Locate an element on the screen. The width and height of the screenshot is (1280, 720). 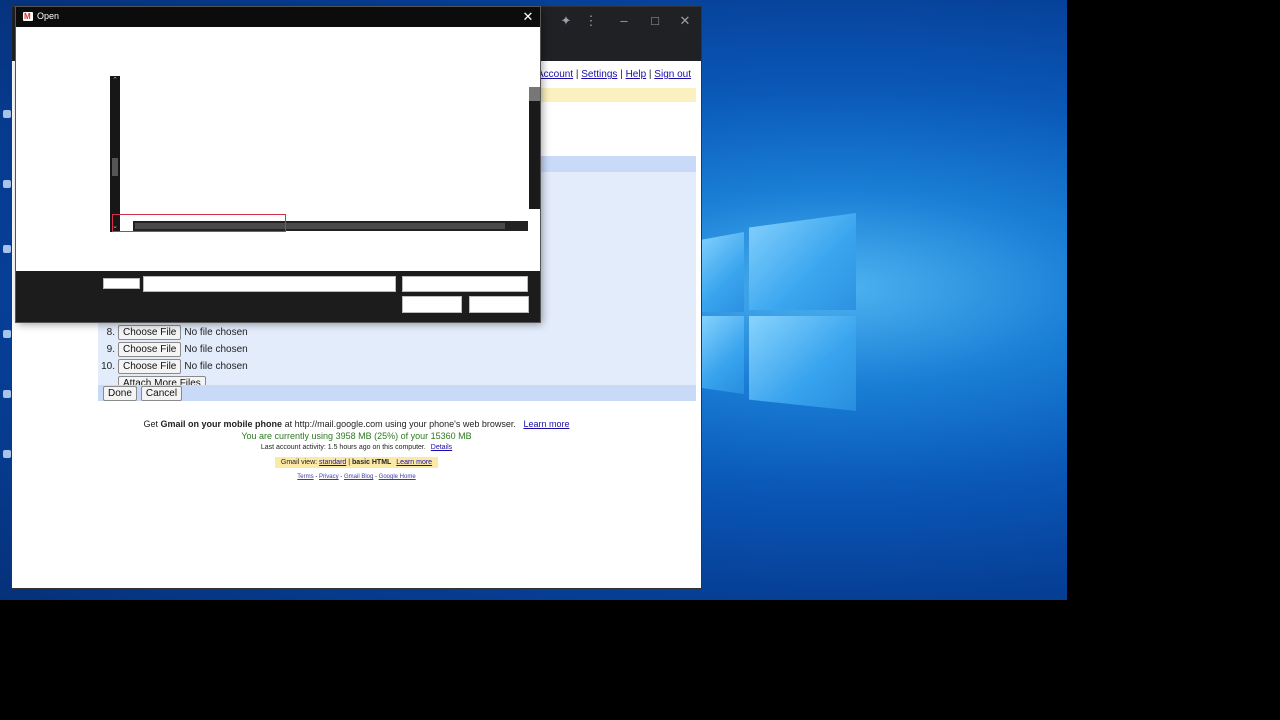
help-link: Help is located at coordinates (636, 74).